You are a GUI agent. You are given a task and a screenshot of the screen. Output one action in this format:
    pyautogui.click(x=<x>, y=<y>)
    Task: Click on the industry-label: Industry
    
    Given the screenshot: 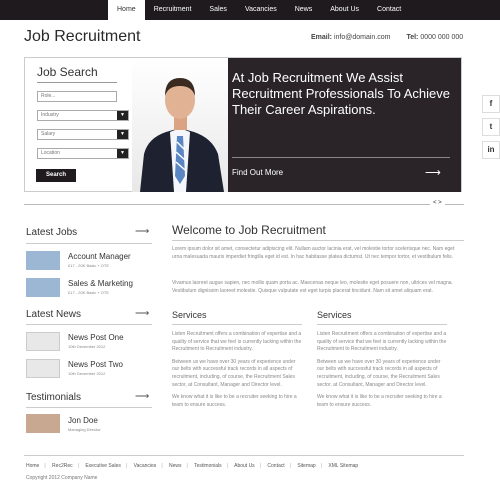 What is the action you would take?
    pyautogui.click(x=50, y=115)
    